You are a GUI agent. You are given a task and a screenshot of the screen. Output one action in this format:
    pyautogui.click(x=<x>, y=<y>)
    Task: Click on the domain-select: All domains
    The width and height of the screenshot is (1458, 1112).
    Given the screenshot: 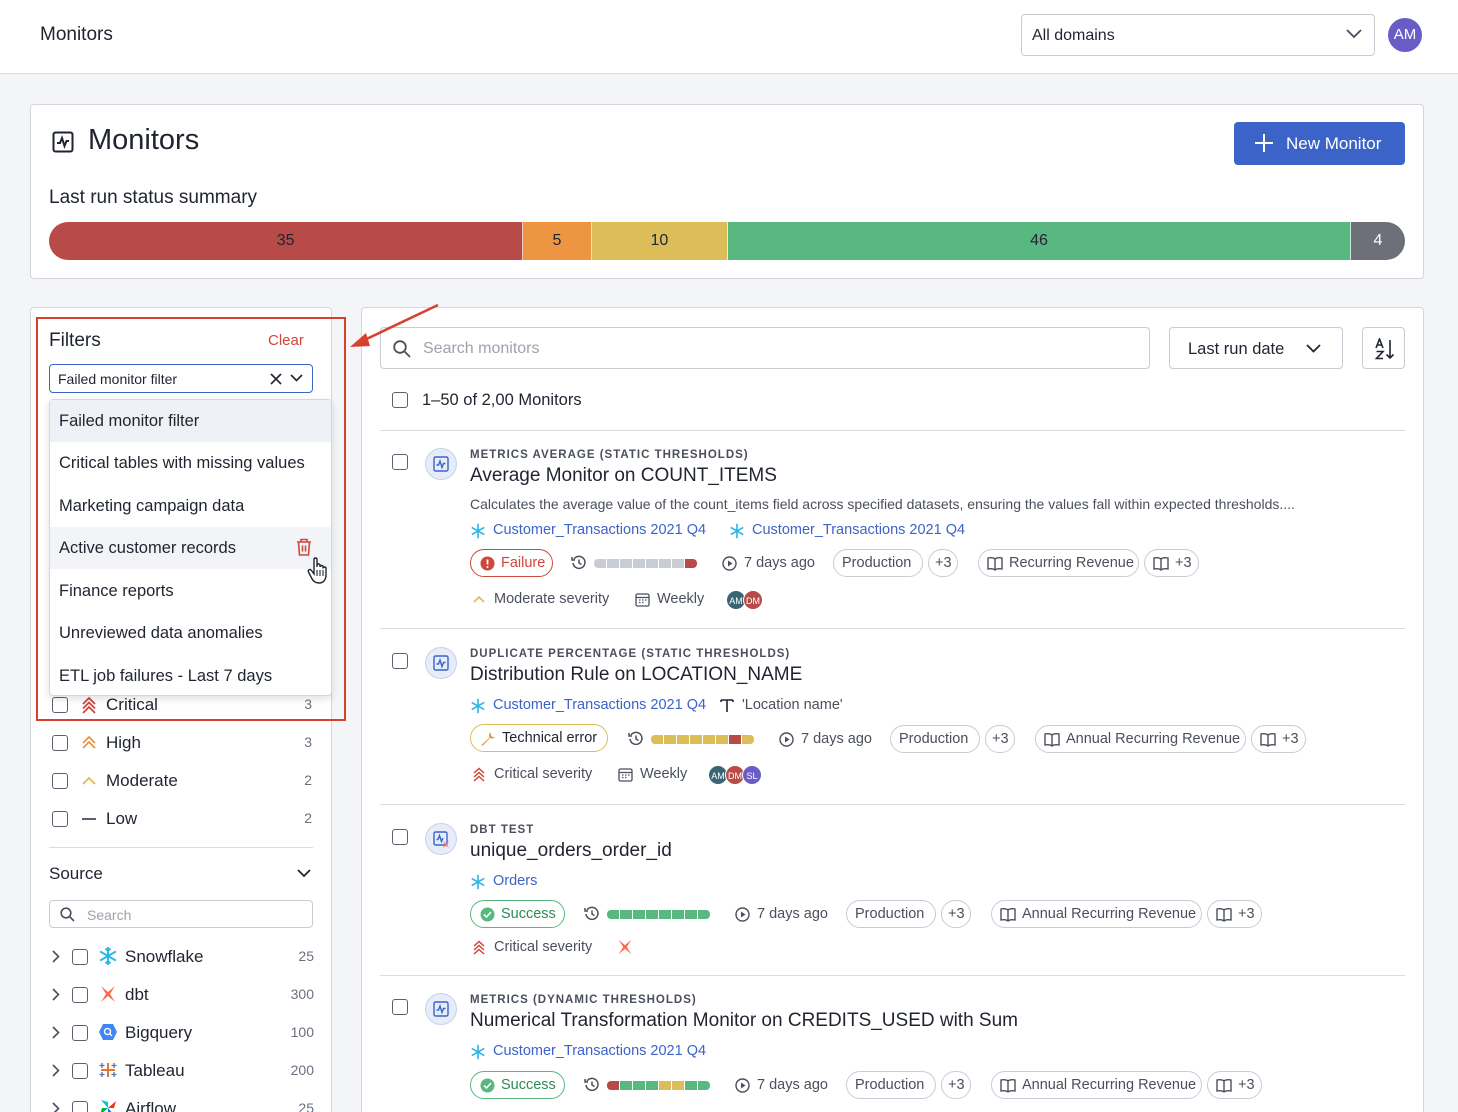 What is the action you would take?
    pyautogui.click(x=1198, y=35)
    